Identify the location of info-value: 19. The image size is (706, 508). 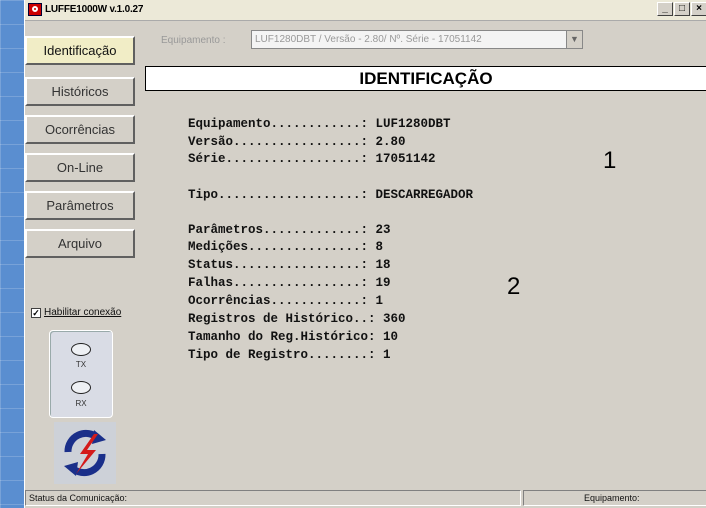
(383, 283).